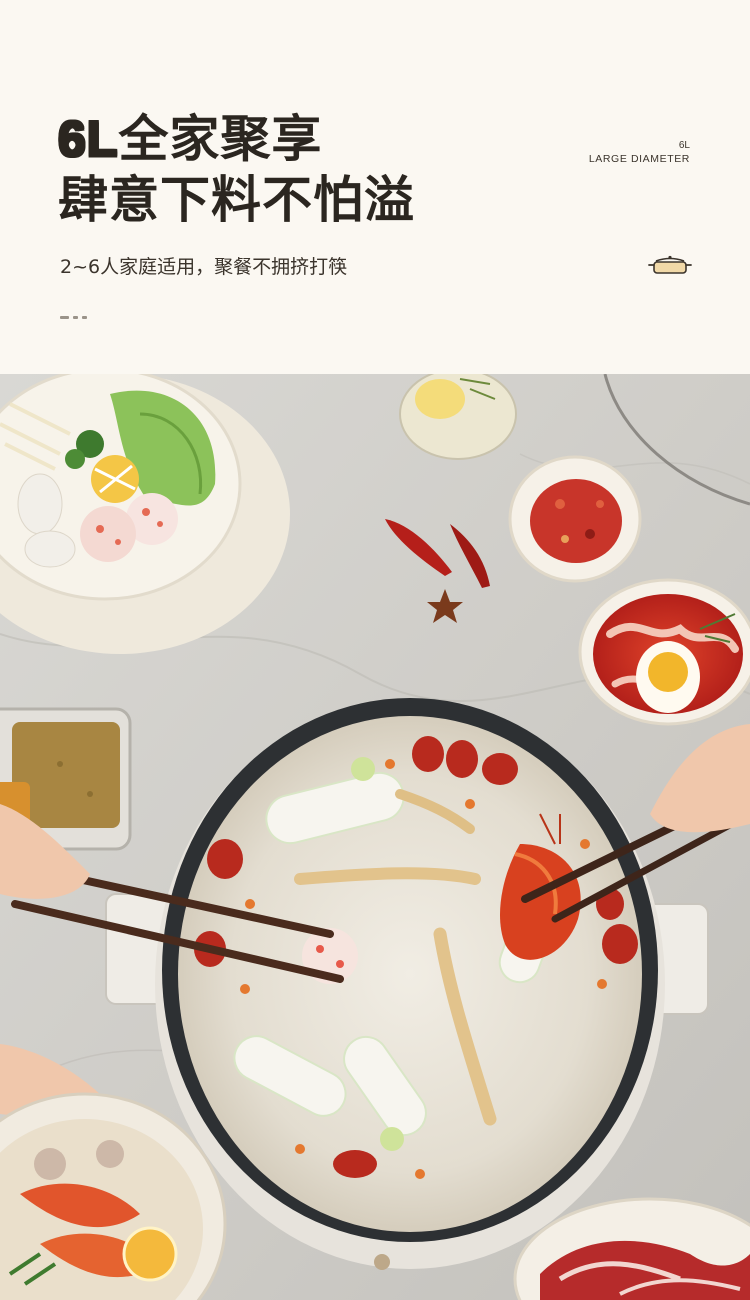  What do you see at coordinates (458, 417) in the screenshot?
I see `lemon-drink` at bounding box center [458, 417].